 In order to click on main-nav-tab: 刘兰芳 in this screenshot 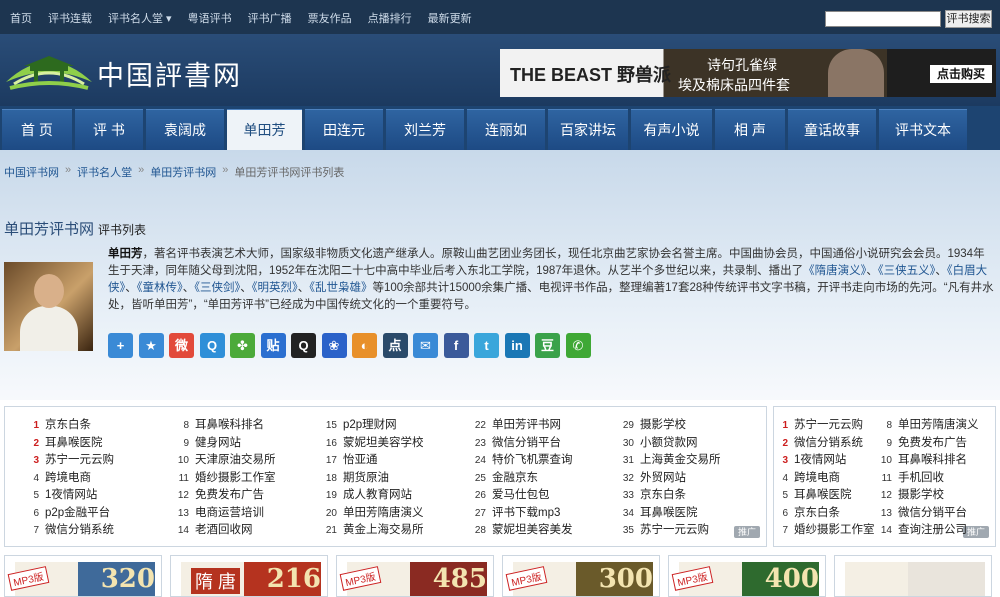, I will do `click(425, 129)`.